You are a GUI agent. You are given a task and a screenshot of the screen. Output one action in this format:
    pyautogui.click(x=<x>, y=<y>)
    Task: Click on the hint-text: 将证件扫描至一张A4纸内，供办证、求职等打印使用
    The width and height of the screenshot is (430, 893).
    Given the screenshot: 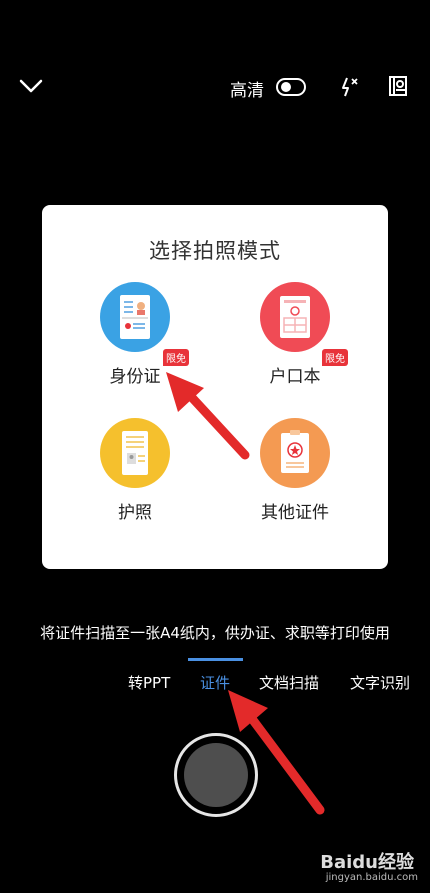 What is the action you would take?
    pyautogui.click(x=215, y=633)
    